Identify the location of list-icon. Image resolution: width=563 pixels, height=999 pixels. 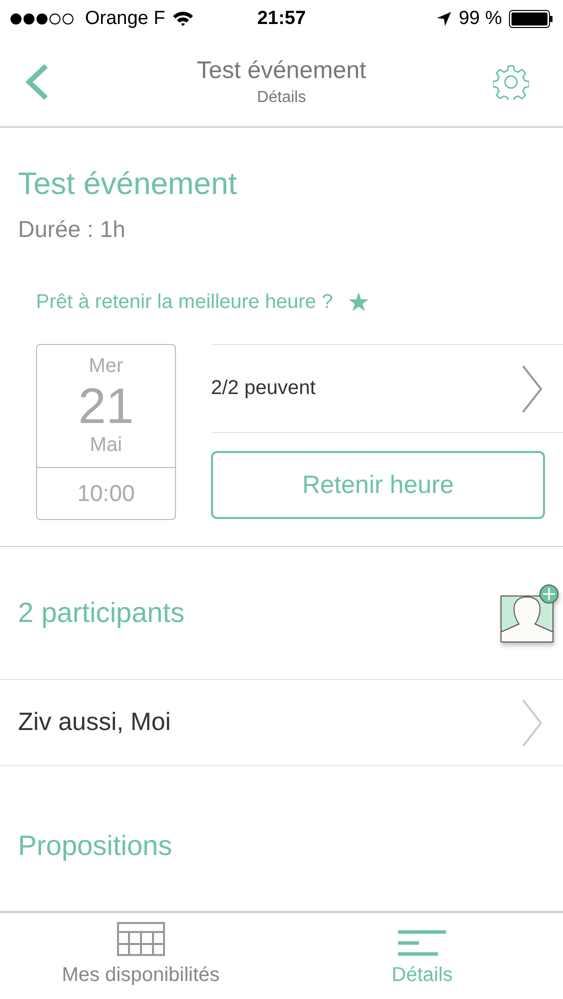
(422, 943).